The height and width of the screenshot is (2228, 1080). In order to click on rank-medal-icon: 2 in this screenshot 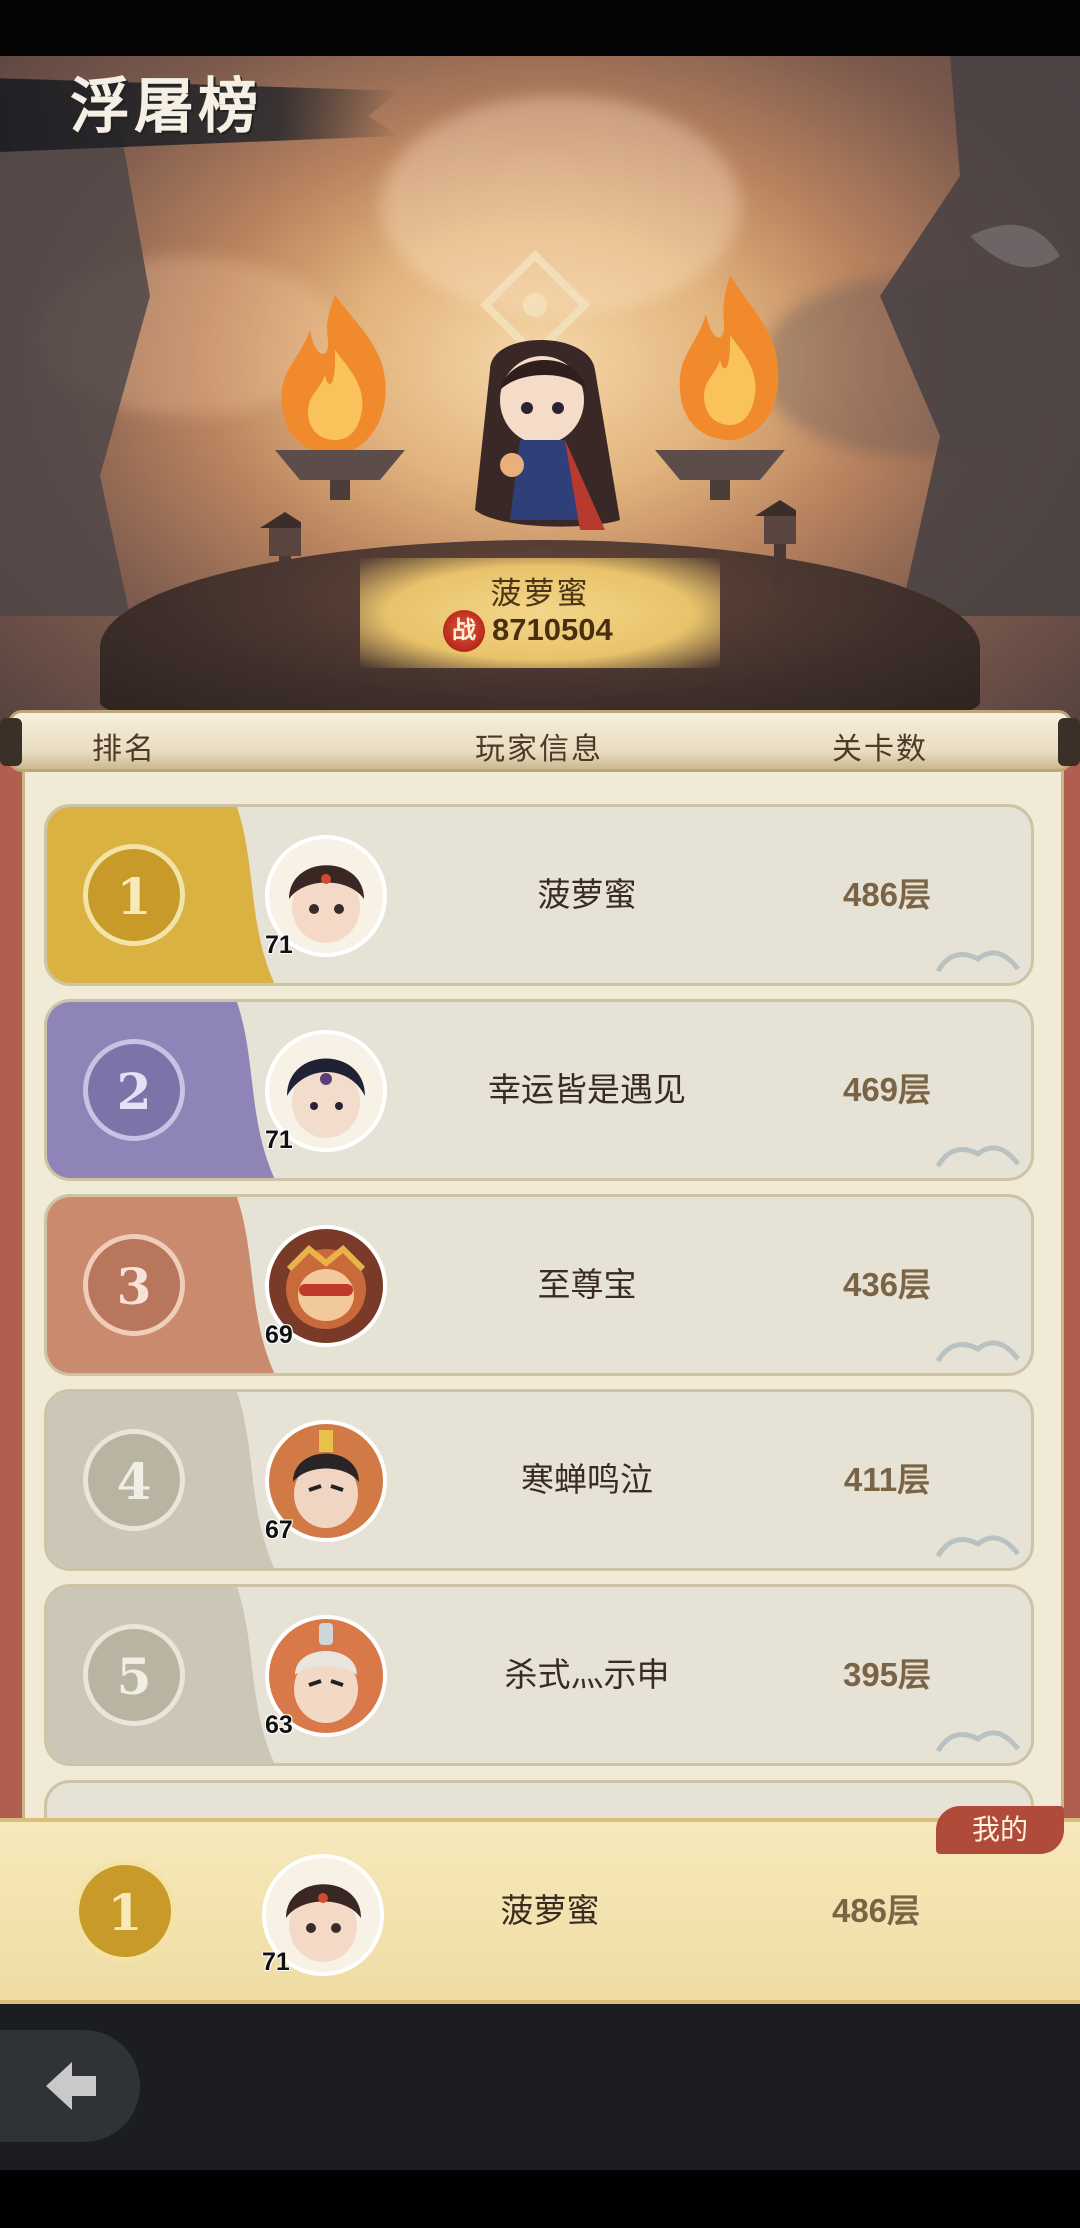, I will do `click(134, 1090)`.